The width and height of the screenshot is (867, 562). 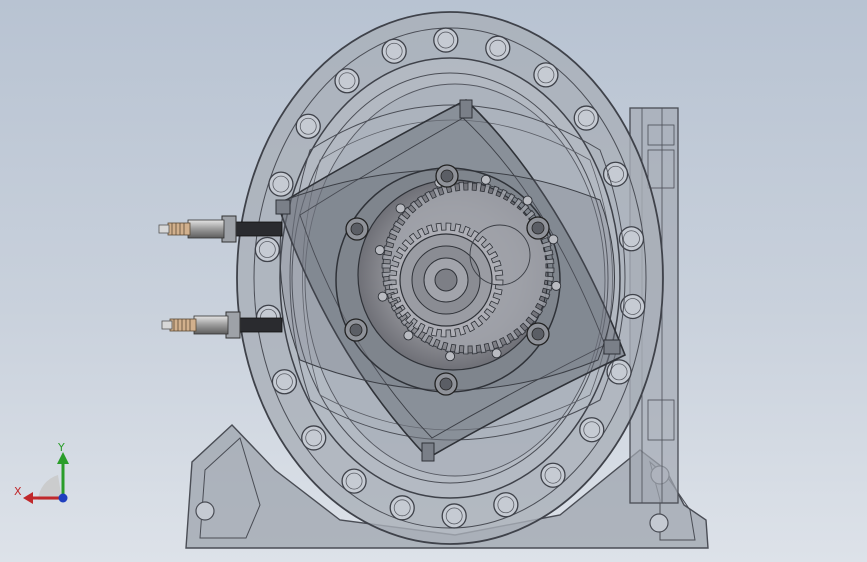 I want to click on triad-axes-icon, so click(x=46, y=478).